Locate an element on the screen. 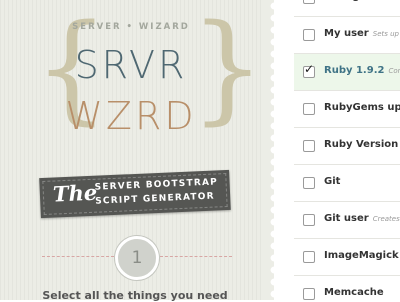 The height and width of the screenshot is (302, 400). item-name: Memcache is located at coordinates (354, 292).